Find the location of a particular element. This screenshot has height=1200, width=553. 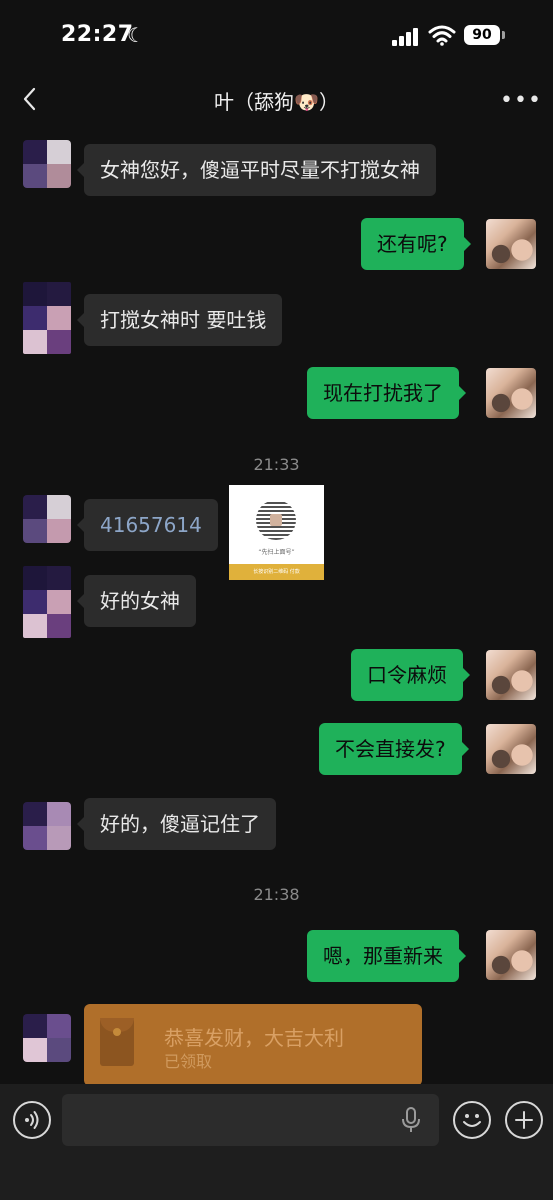

message-bubble: 嗯，那重新来 is located at coordinates (386, 956).